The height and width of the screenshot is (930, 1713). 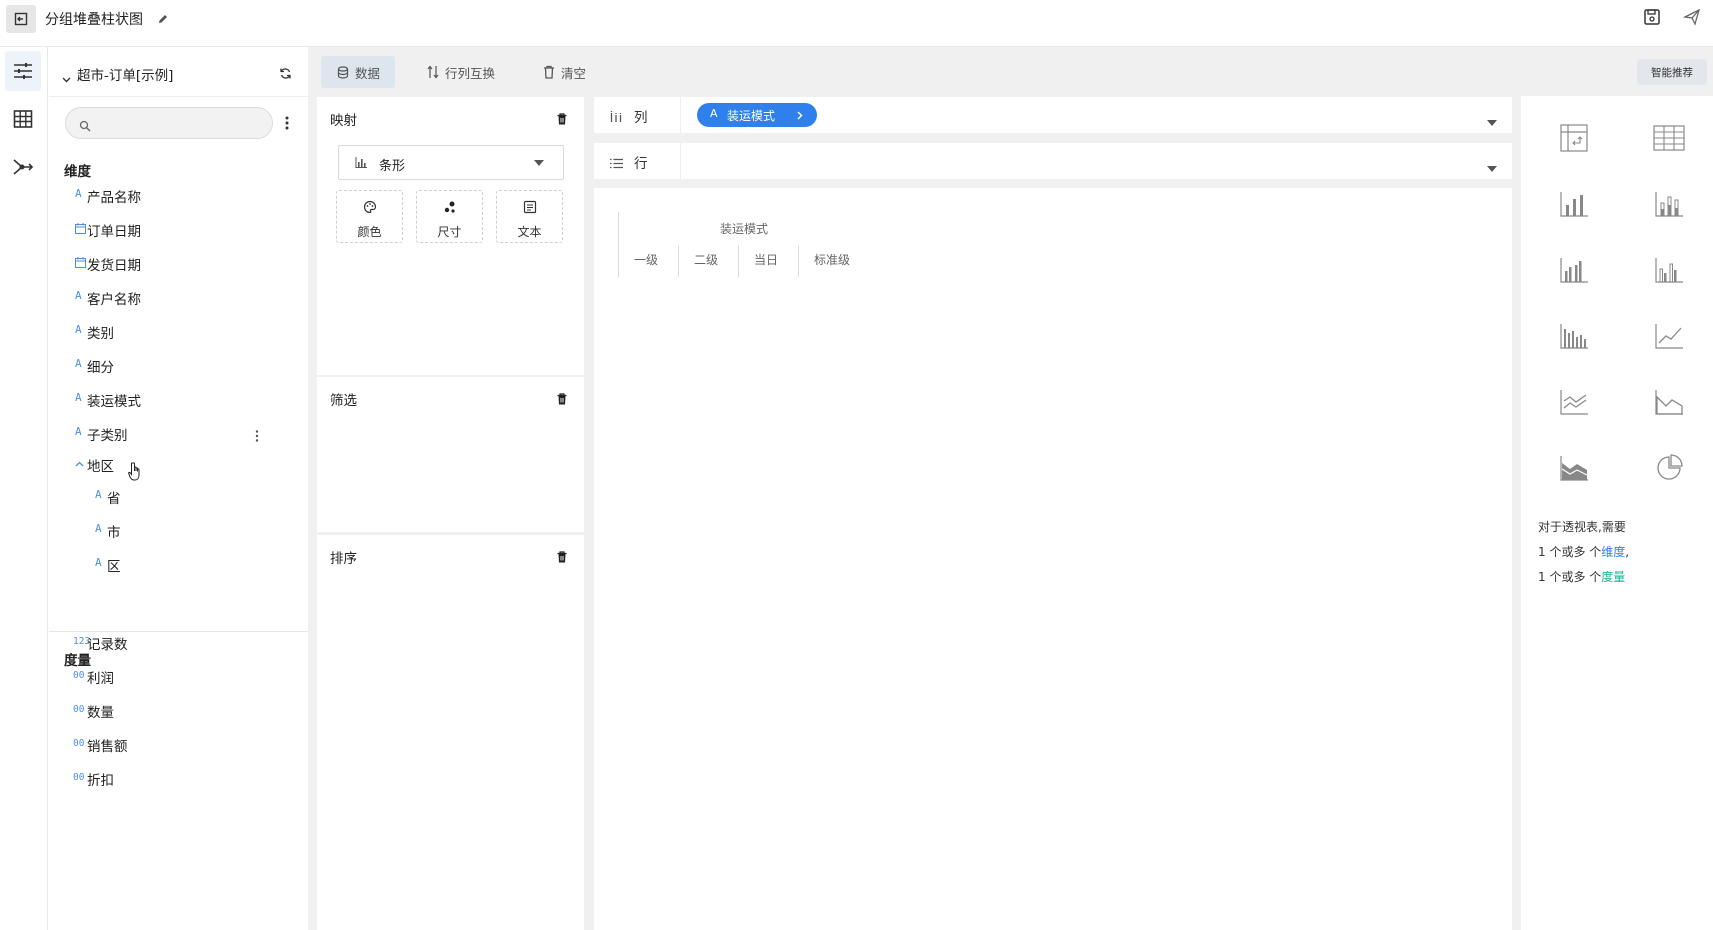 What do you see at coordinates (178, 676) in the screenshot?
I see `measure-field: 00 利润` at bounding box center [178, 676].